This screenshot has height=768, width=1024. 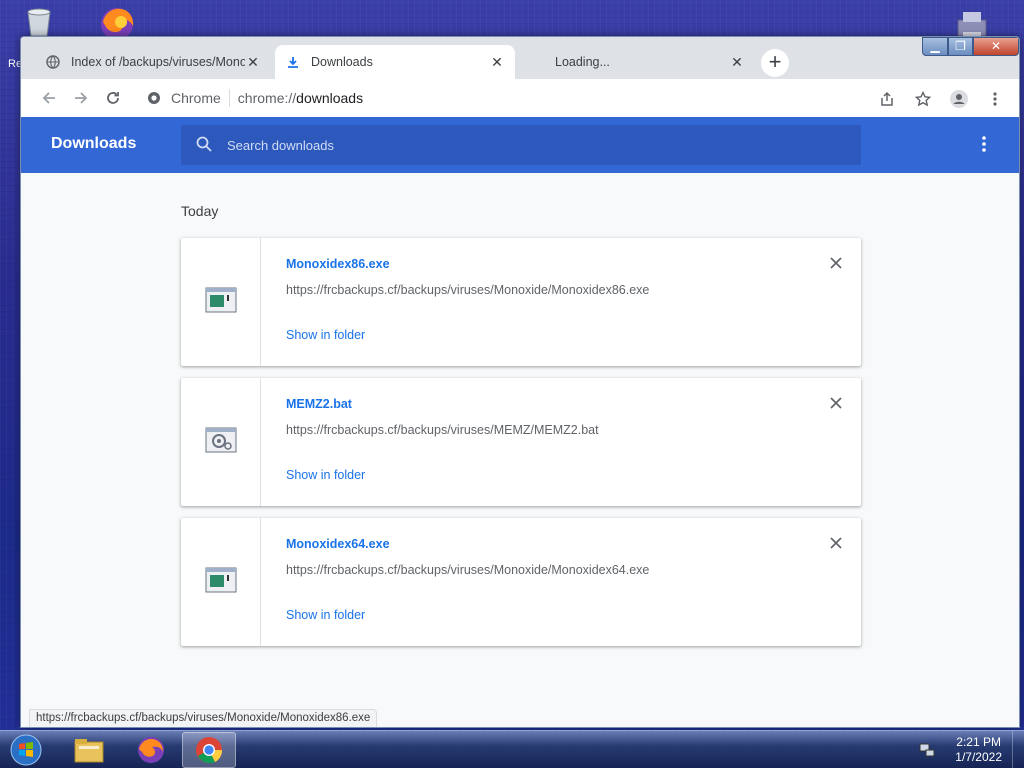 What do you see at coordinates (935, 46) in the screenshot?
I see `minimize-button: ▁` at bounding box center [935, 46].